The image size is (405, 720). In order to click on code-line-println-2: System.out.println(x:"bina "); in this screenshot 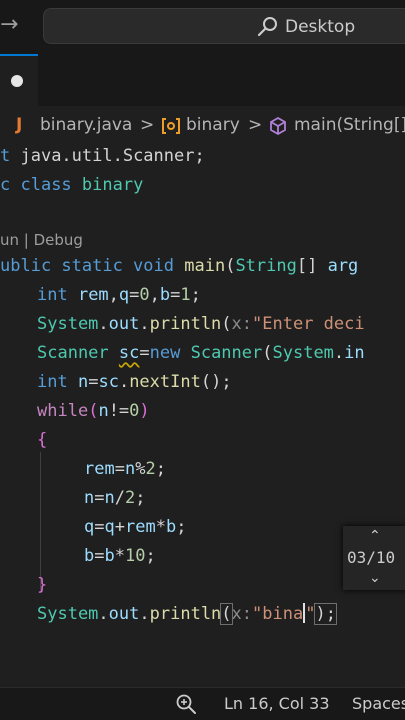, I will do `click(187, 614)`.